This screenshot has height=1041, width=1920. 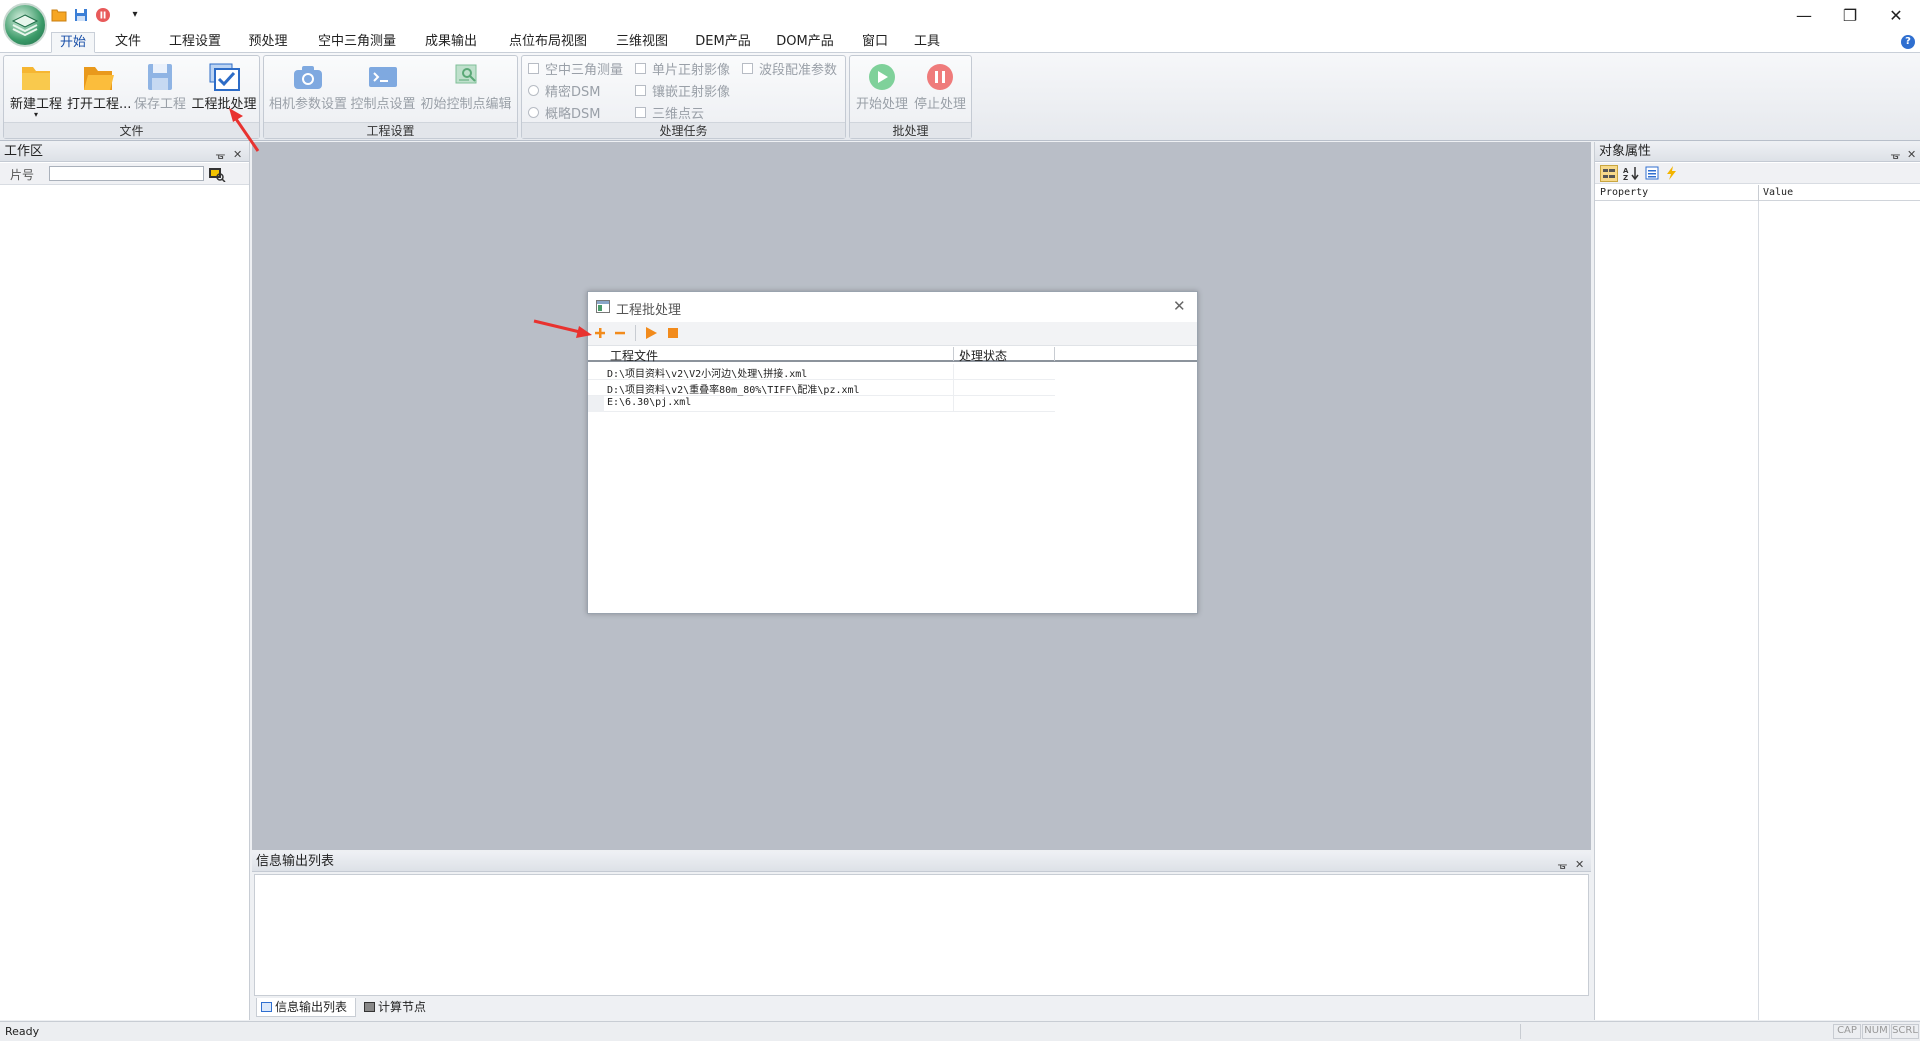 I want to click on output-log, so click(x=921, y=935).